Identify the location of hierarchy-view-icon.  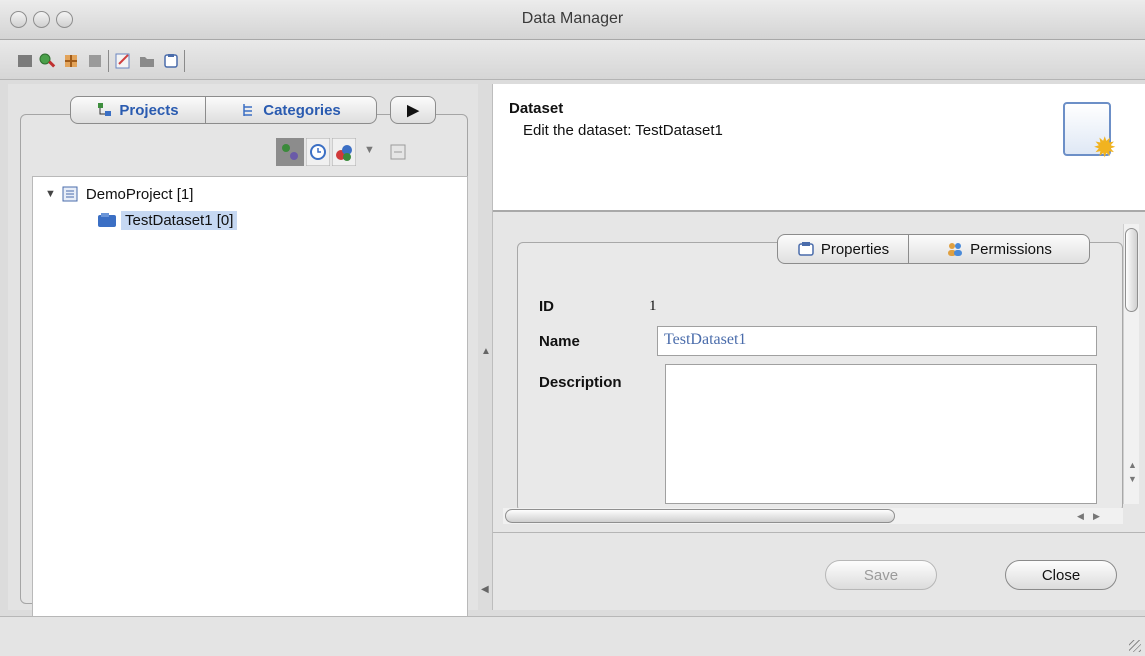
(290, 152).